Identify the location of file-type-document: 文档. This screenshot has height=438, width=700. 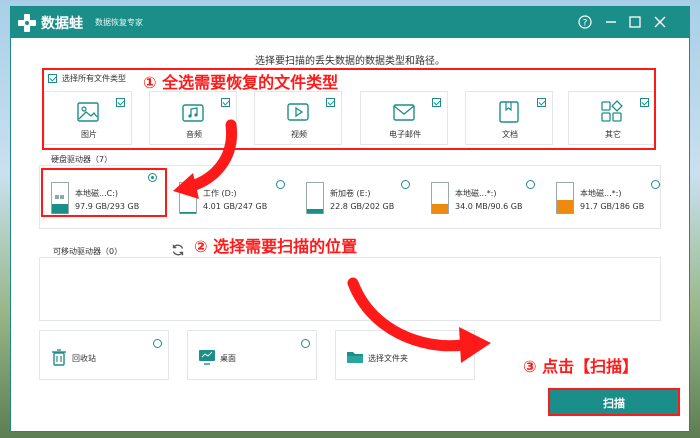
(509, 118).